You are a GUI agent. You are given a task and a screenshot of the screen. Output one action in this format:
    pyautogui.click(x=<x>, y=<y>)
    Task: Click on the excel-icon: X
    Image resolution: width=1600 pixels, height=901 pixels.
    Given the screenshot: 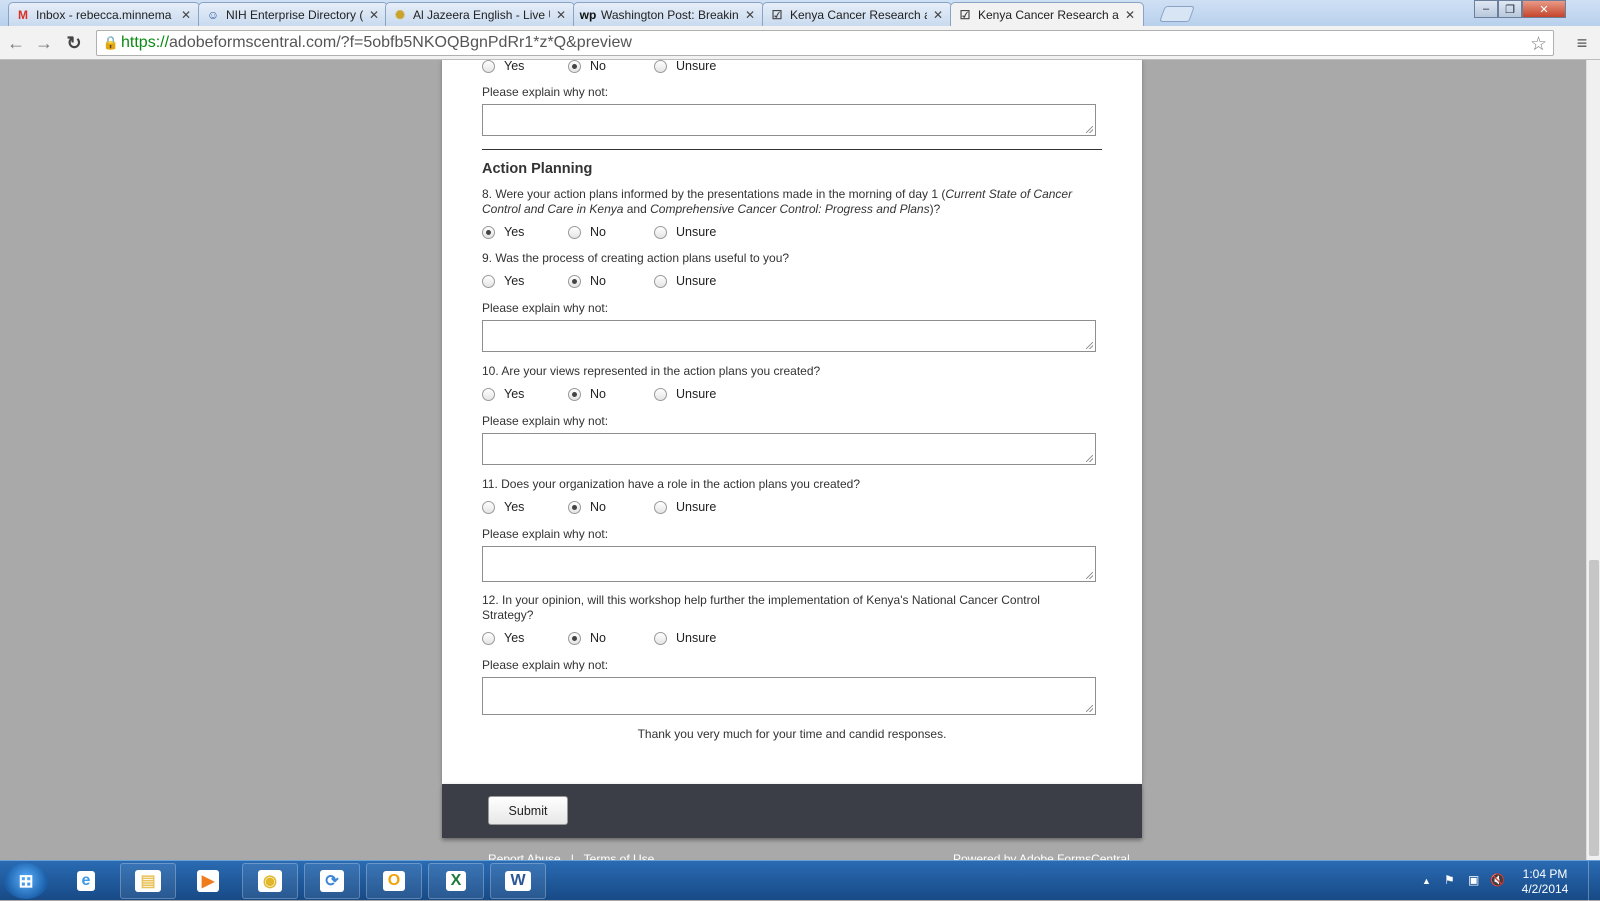 What is the action you would take?
    pyautogui.click(x=456, y=881)
    